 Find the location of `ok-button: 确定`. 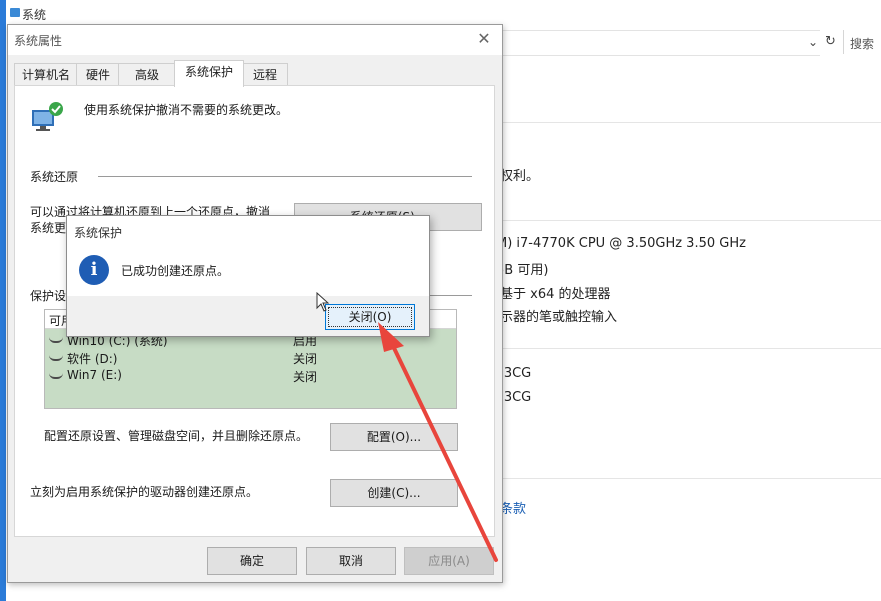

ok-button: 确定 is located at coordinates (252, 561).